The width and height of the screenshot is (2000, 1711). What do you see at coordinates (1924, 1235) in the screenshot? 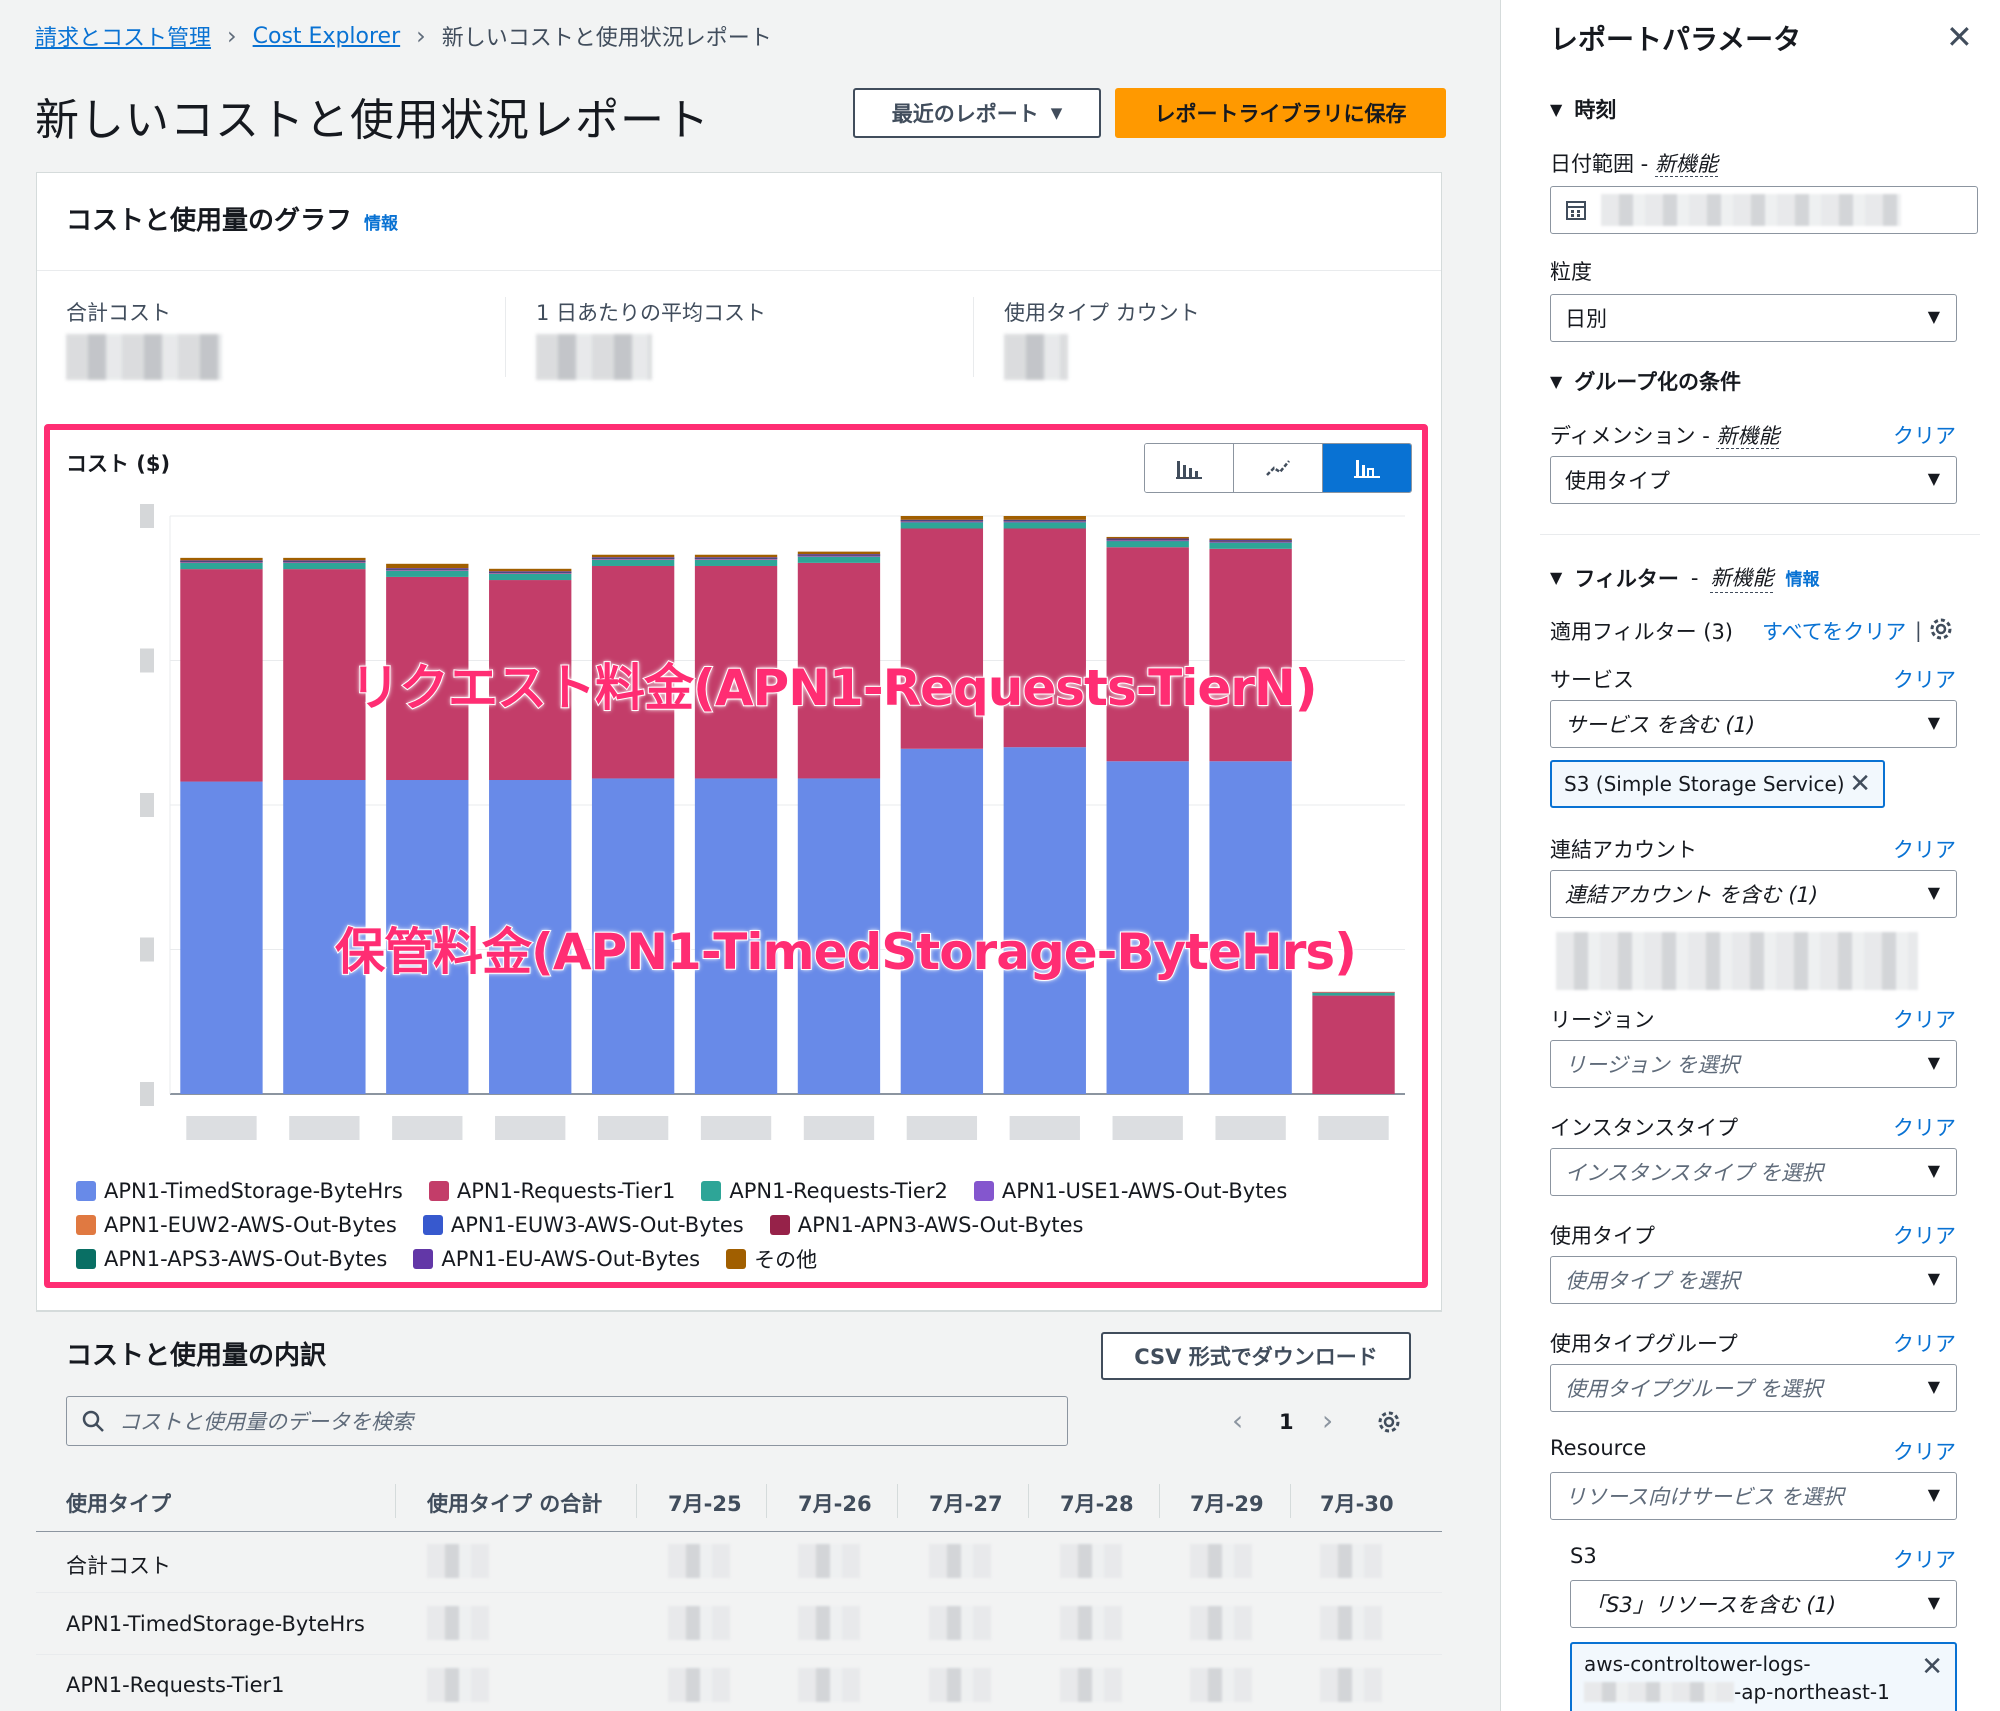
I see `clear-usage-type-link: クリア` at bounding box center [1924, 1235].